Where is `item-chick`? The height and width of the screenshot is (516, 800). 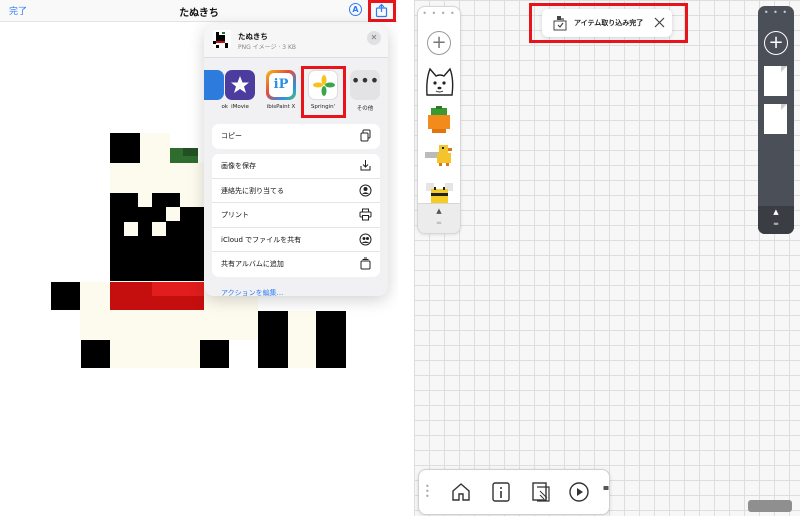
item-chick is located at coordinates (439, 155).